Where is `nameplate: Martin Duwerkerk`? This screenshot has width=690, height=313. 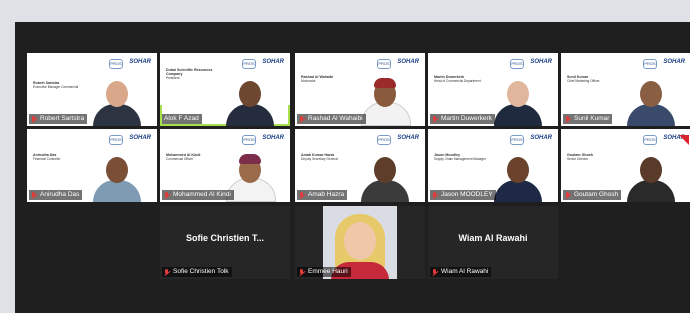 nameplate: Martin Duwerkerk is located at coordinates (462, 119).